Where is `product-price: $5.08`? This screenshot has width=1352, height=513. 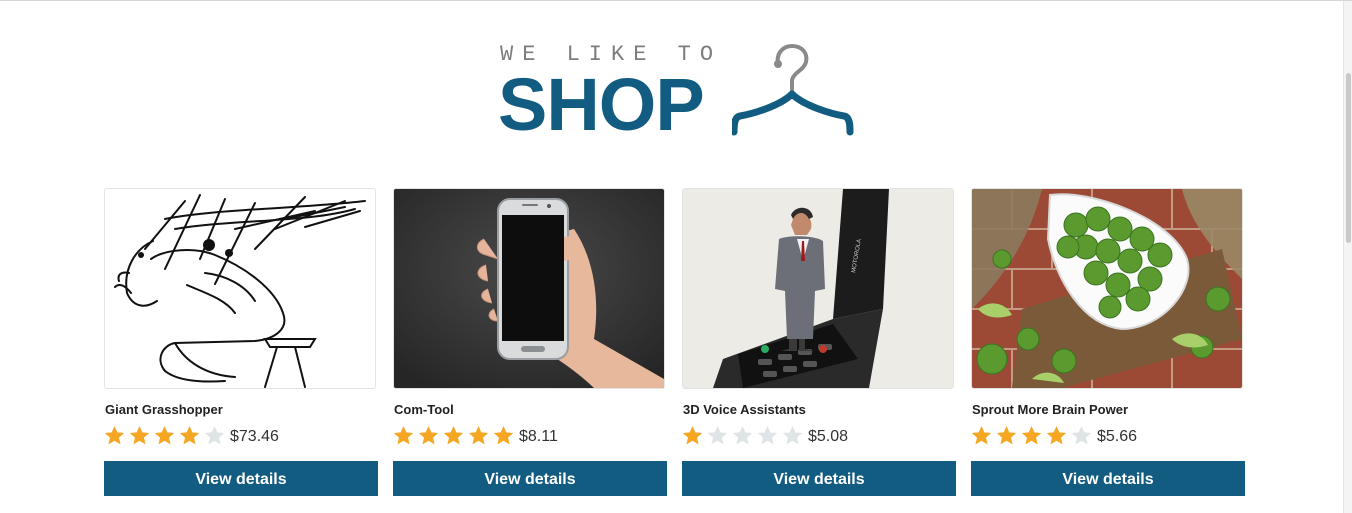 product-price: $5.08 is located at coordinates (828, 436).